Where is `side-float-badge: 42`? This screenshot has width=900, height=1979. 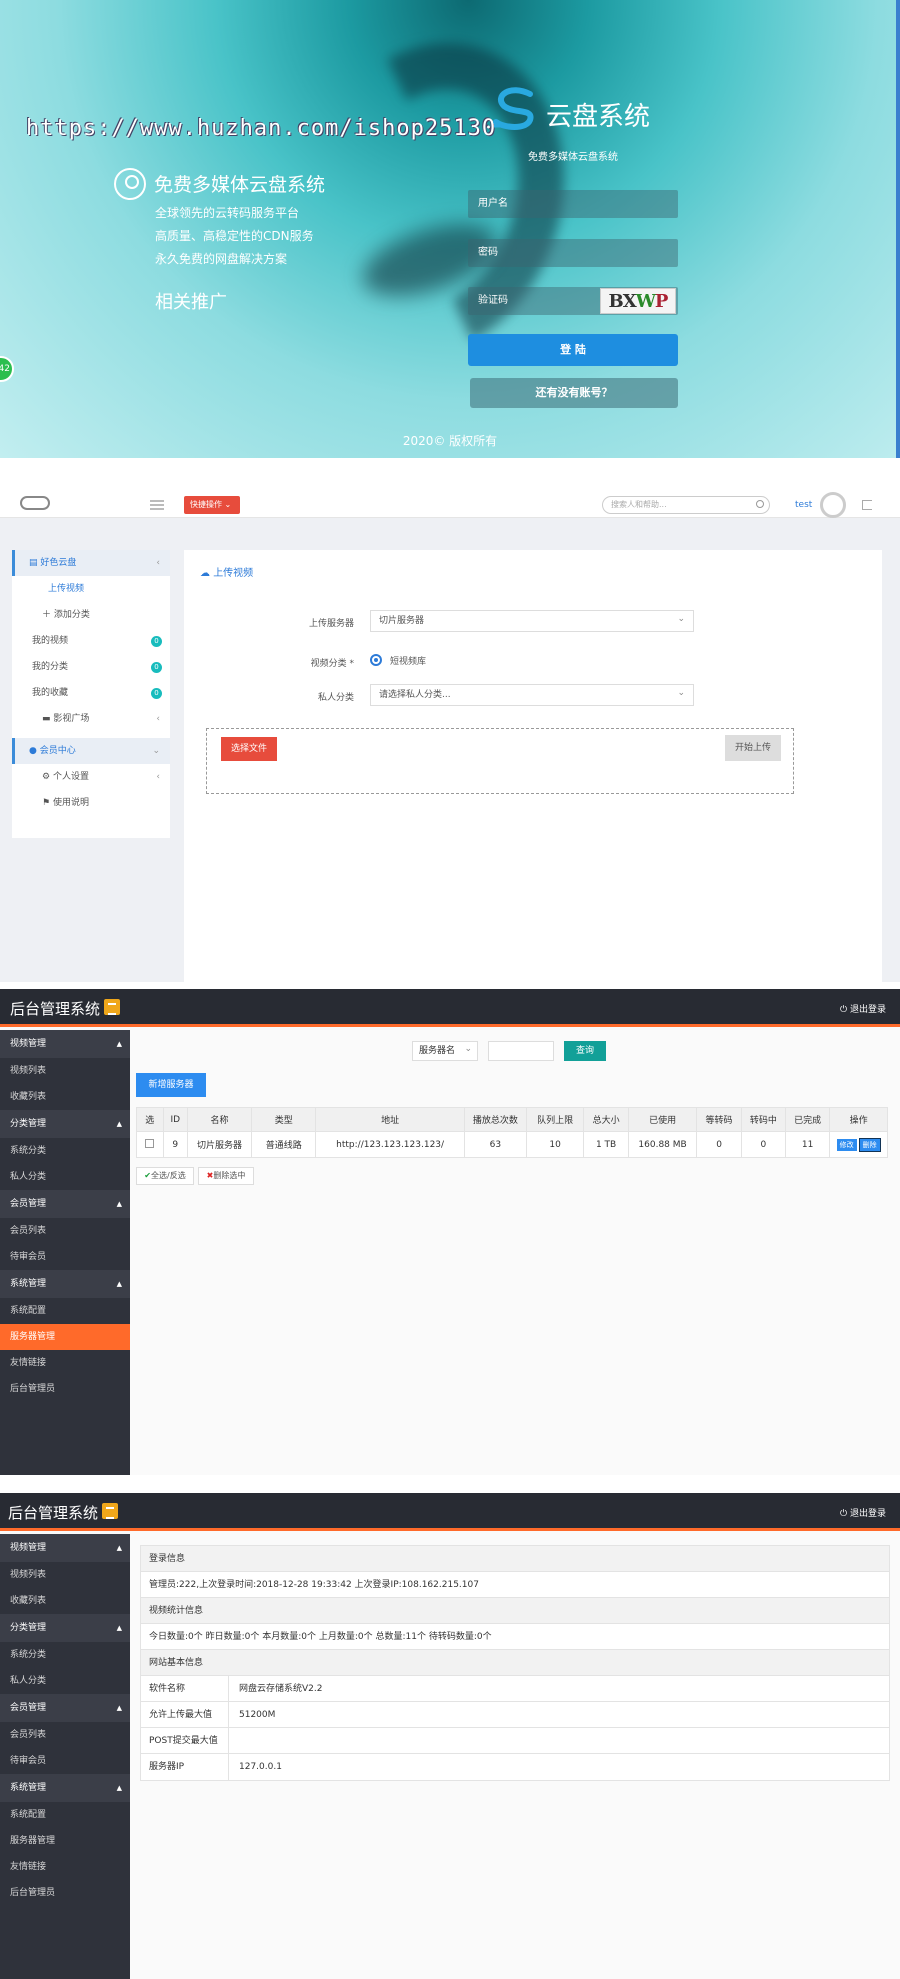
side-float-badge: 42 is located at coordinates (7, 369).